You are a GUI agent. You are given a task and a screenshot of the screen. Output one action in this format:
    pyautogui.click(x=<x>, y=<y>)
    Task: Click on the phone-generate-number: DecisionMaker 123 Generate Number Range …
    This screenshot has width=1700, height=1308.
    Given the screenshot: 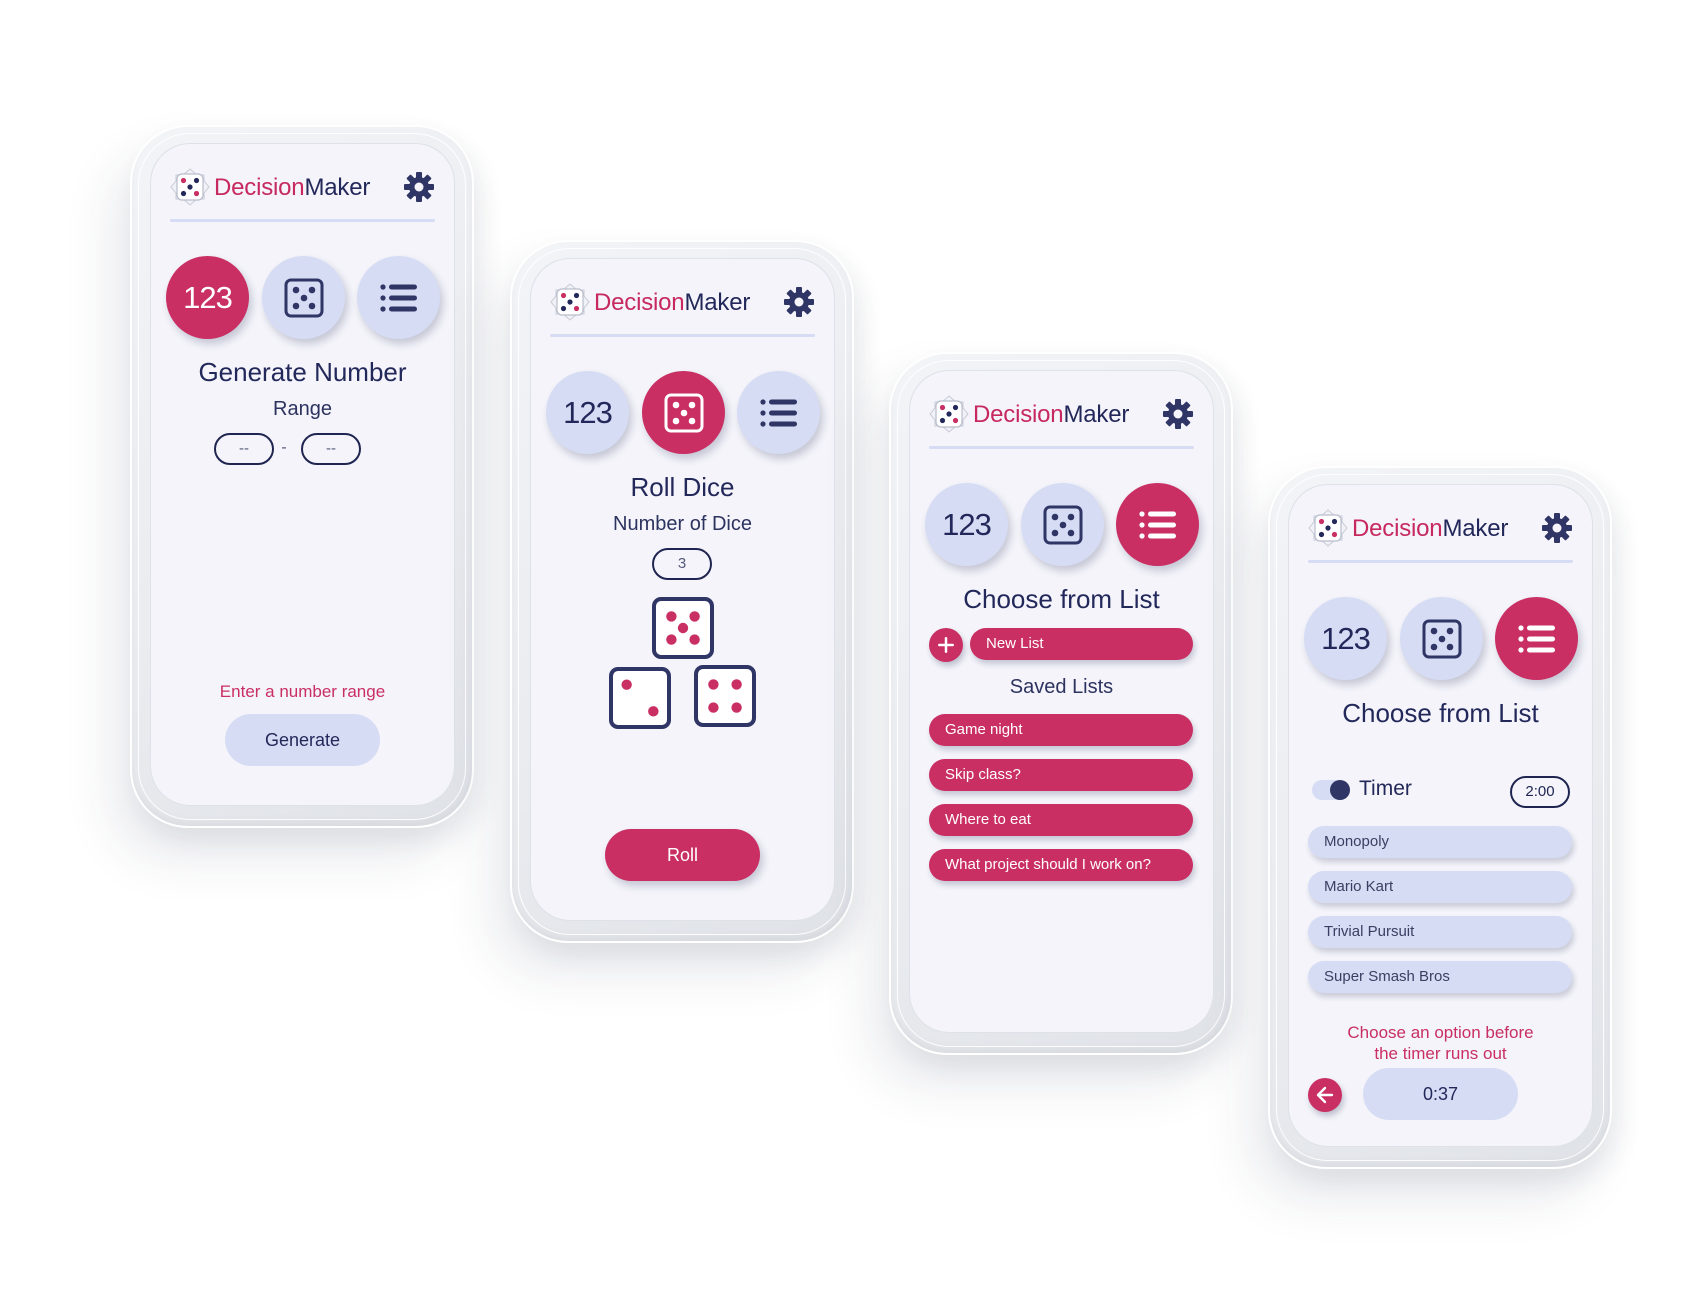 What is the action you would take?
    pyautogui.click(x=302, y=476)
    